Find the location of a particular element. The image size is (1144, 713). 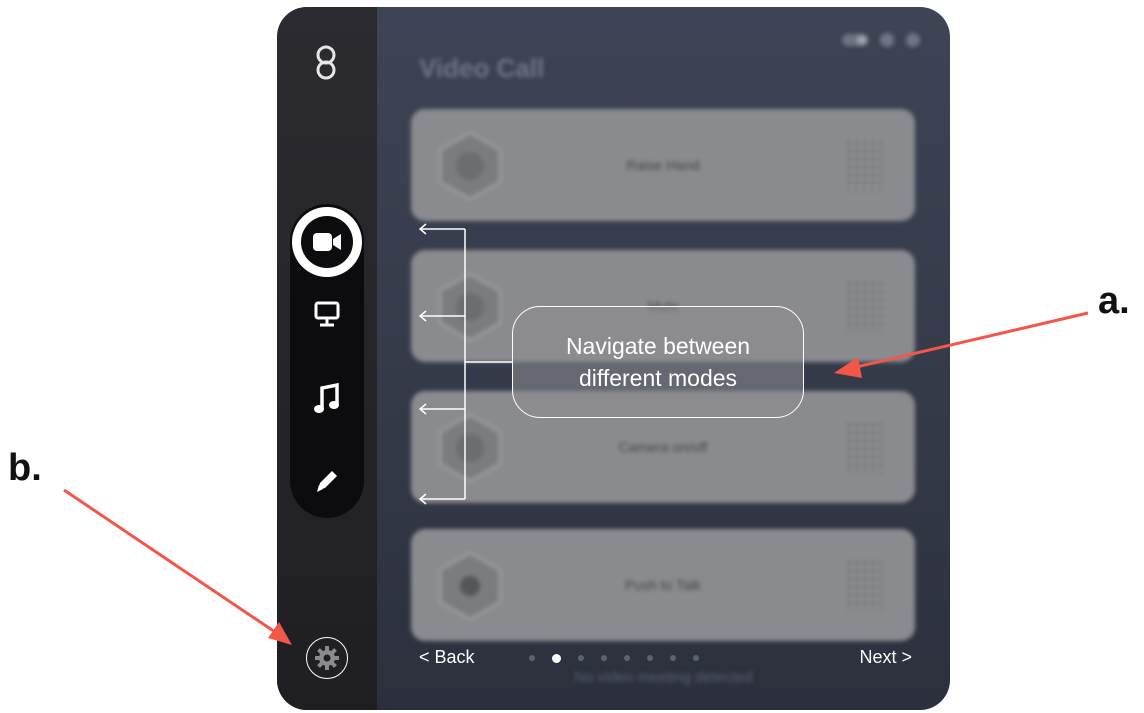

page-indicator is located at coordinates (614, 658).